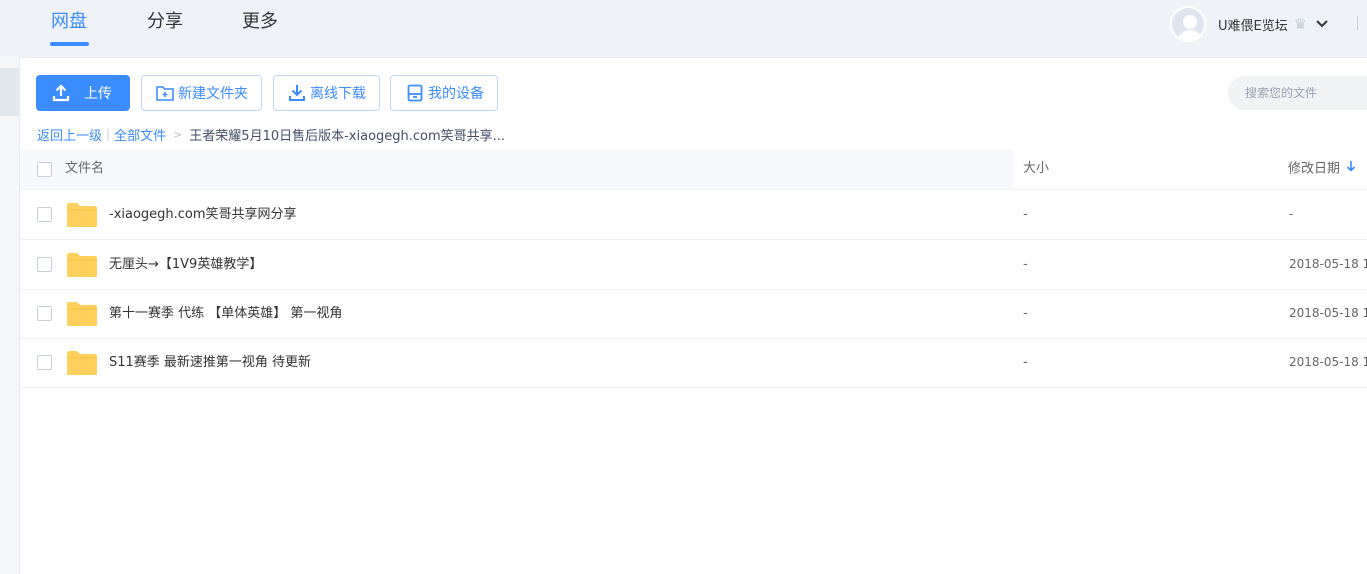  Describe the element at coordinates (1305, 93) in the screenshot. I see `search-input` at that location.